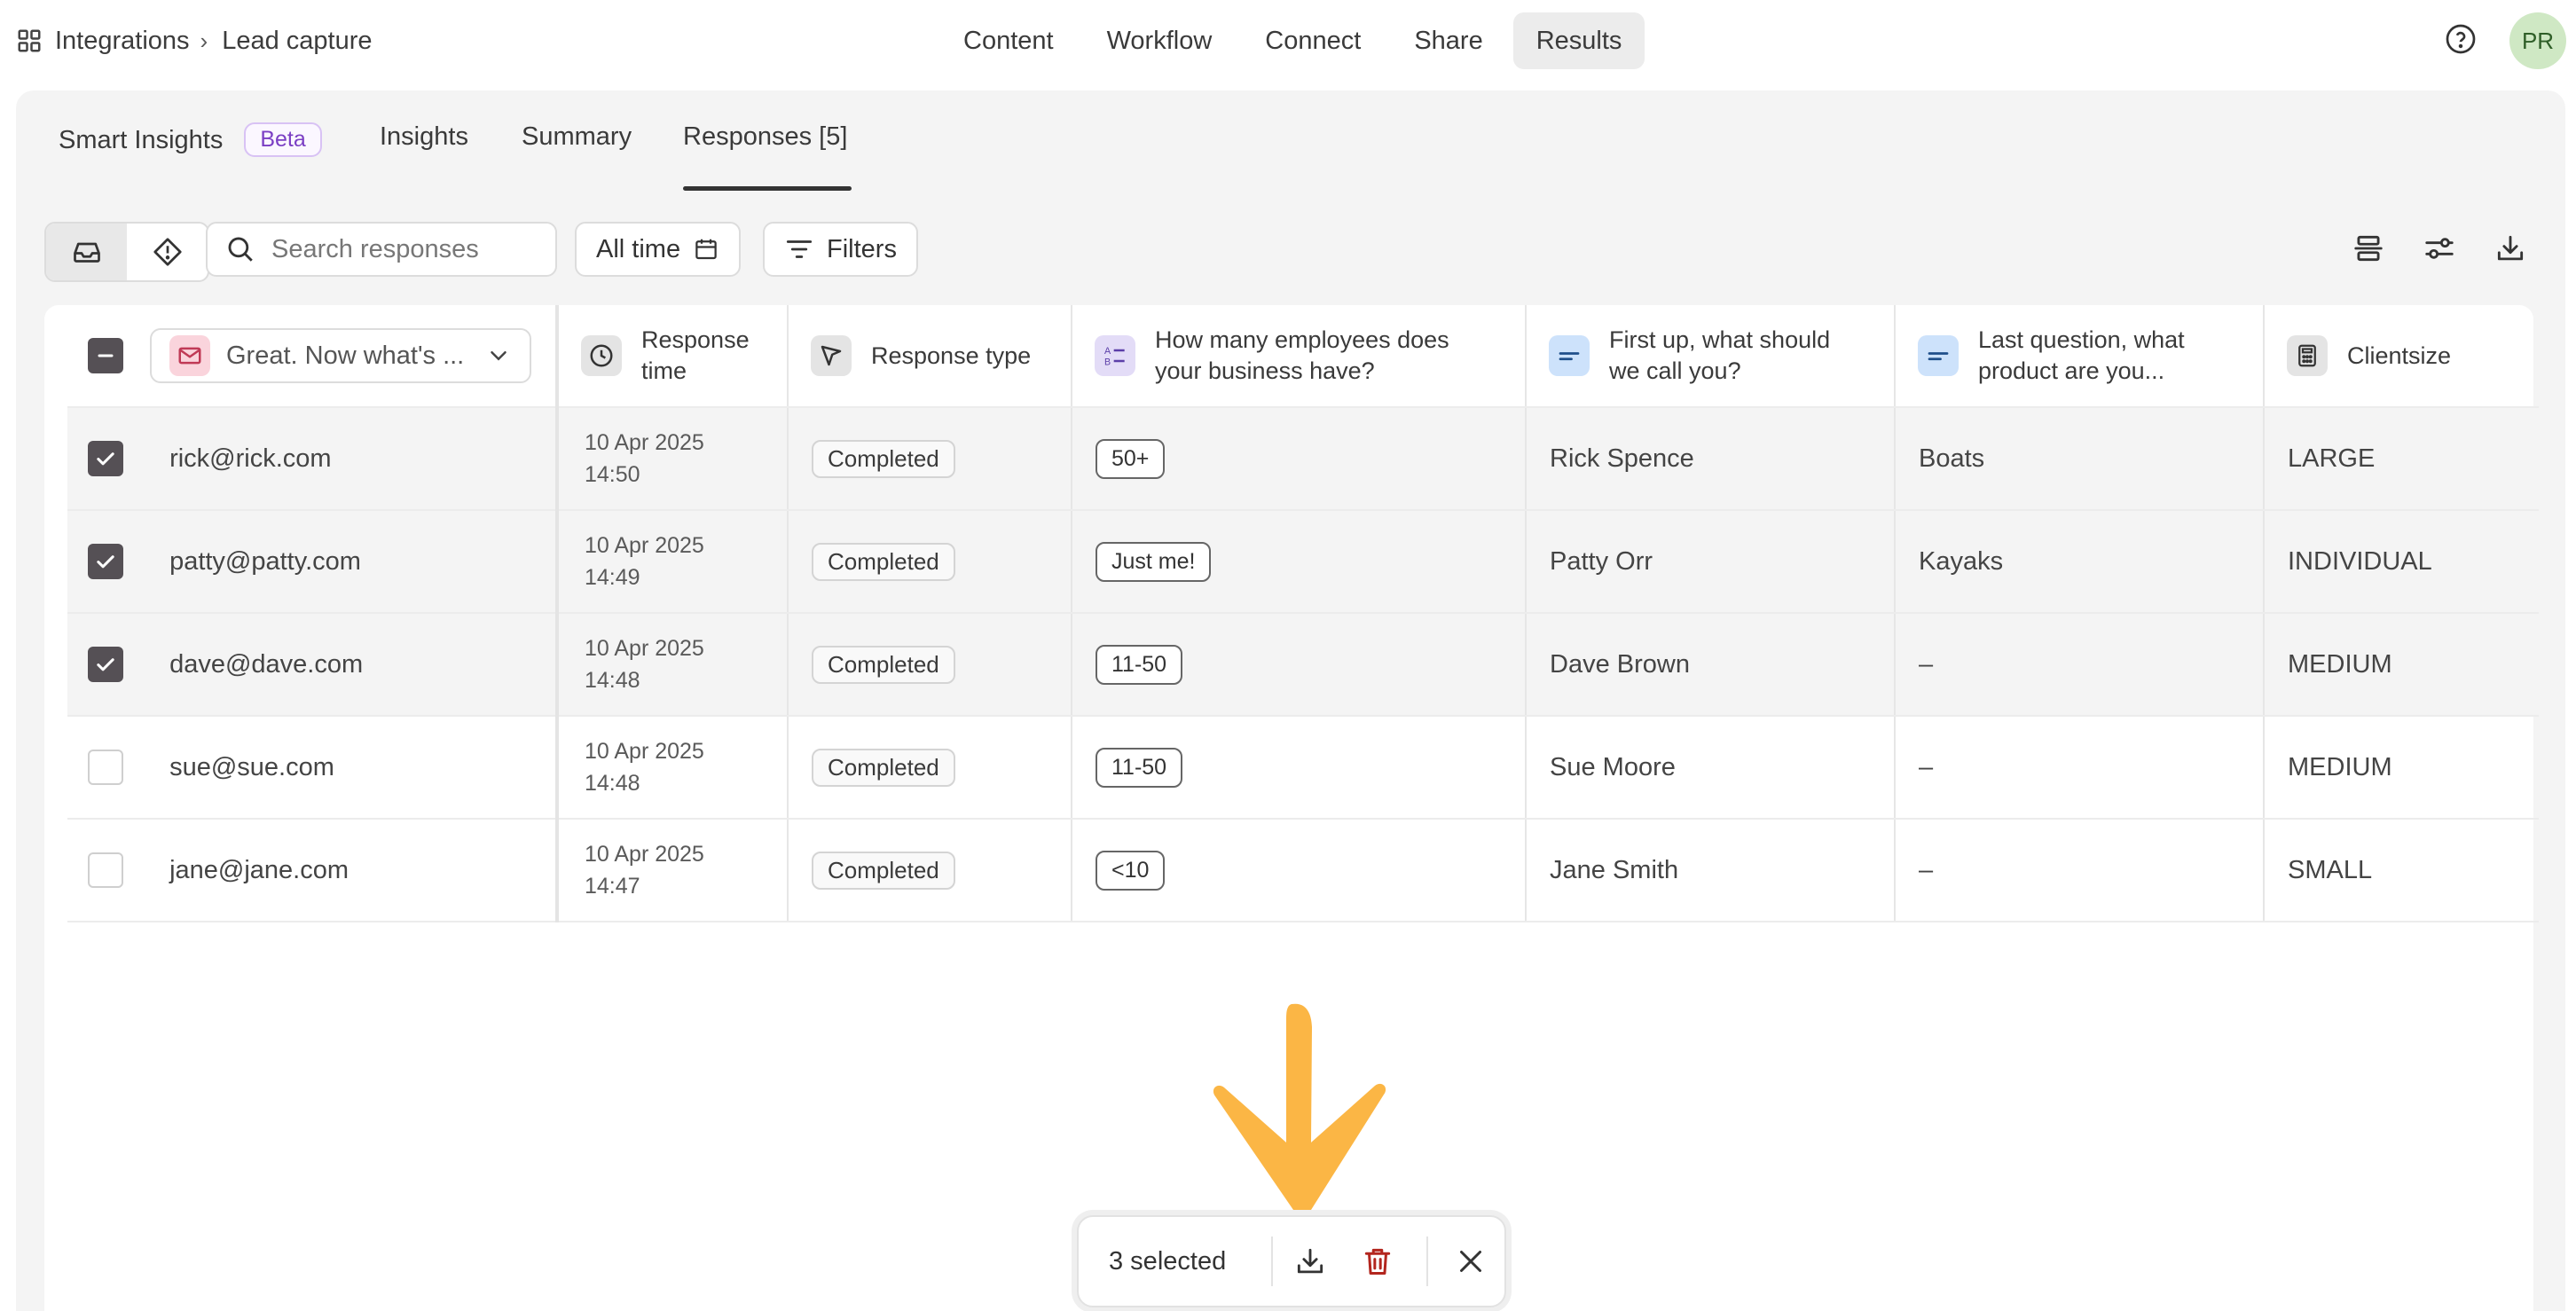 Image resolution: width=2576 pixels, height=1311 pixels. Describe the element at coordinates (266, 664) in the screenshot. I see `row-email: dave@dave.com` at that location.